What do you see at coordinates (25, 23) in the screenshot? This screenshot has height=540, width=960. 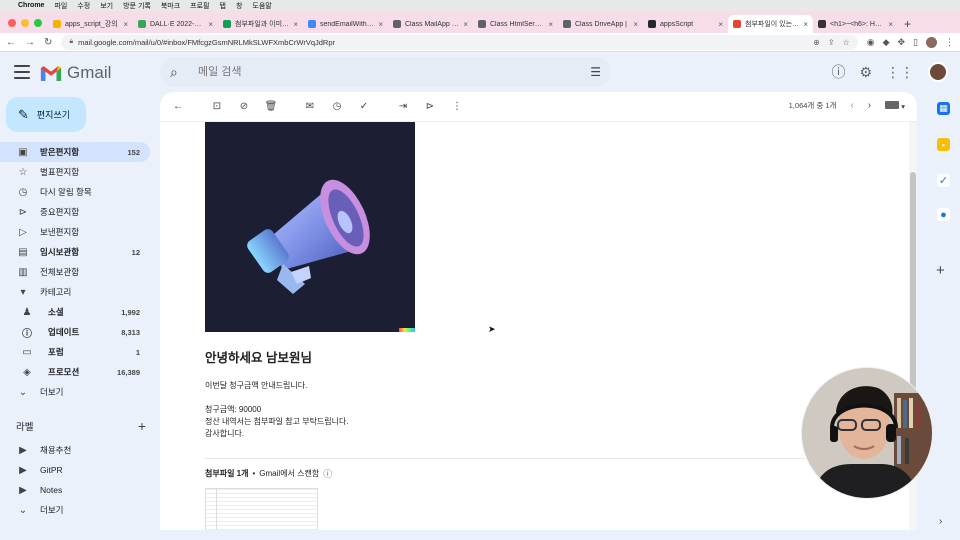 I see `minimize-window-button` at bounding box center [25, 23].